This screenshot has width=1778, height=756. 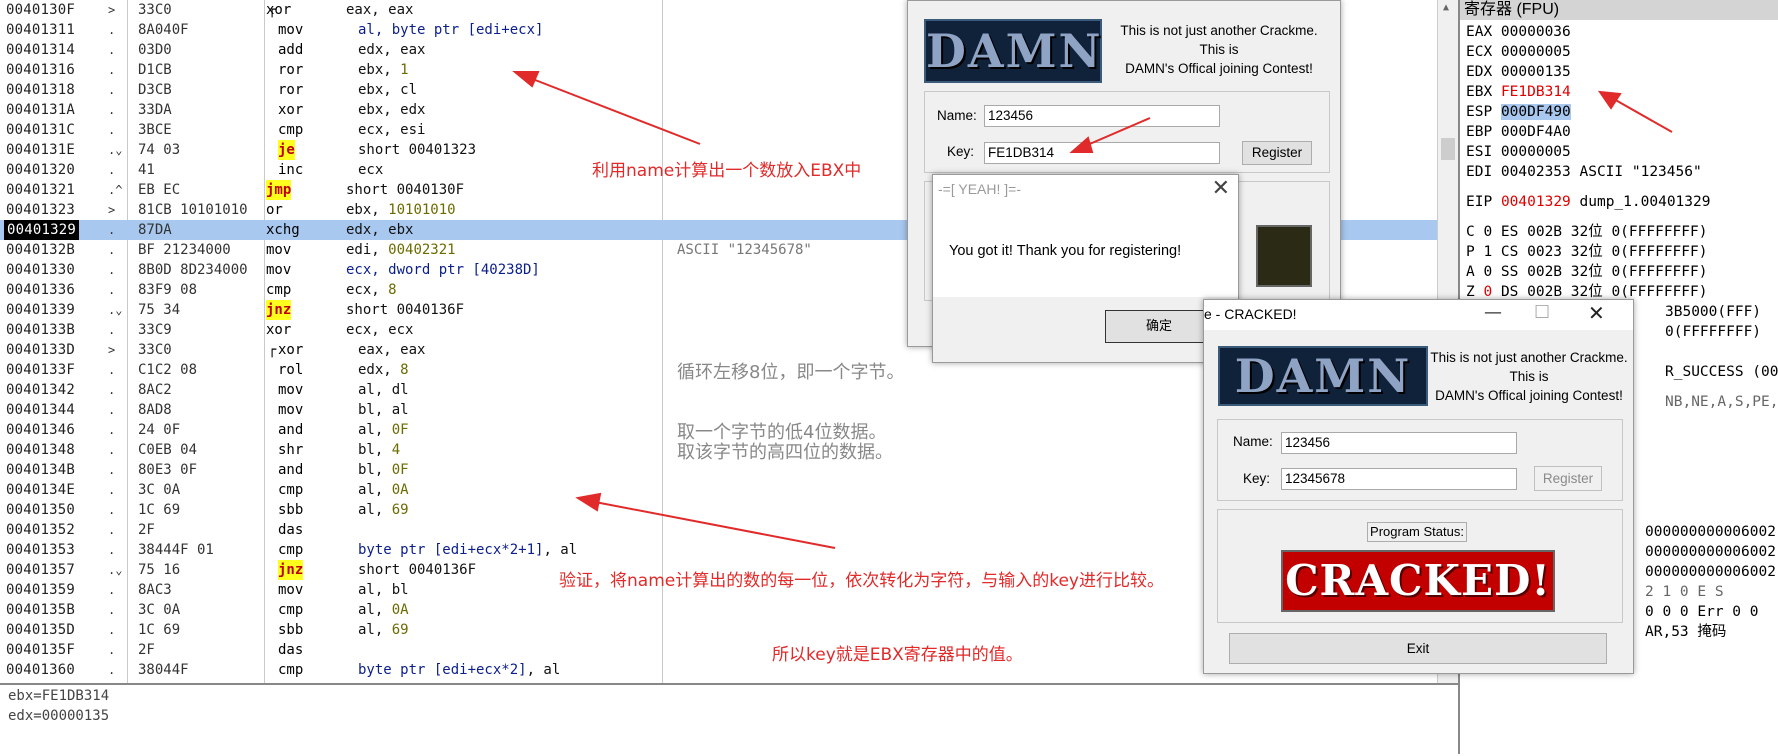 What do you see at coordinates (291, 90) in the screenshot?
I see `row-mnemonic: ror` at bounding box center [291, 90].